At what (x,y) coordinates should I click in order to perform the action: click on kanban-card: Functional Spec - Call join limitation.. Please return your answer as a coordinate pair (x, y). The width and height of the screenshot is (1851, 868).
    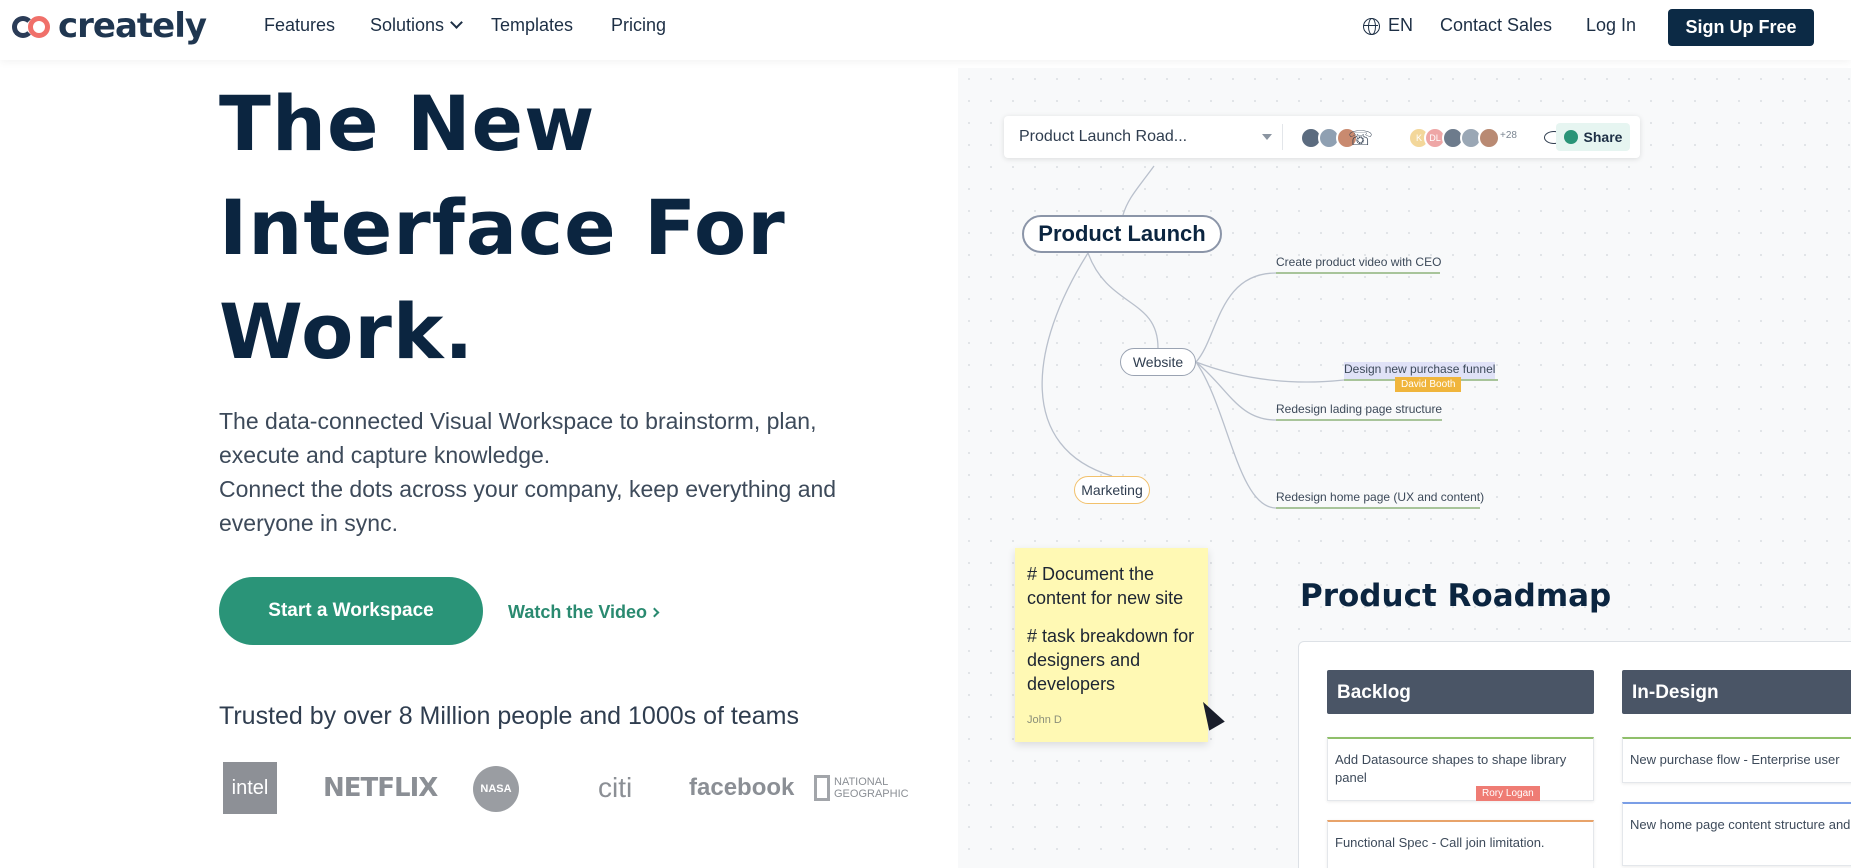
    Looking at the image, I should click on (1460, 844).